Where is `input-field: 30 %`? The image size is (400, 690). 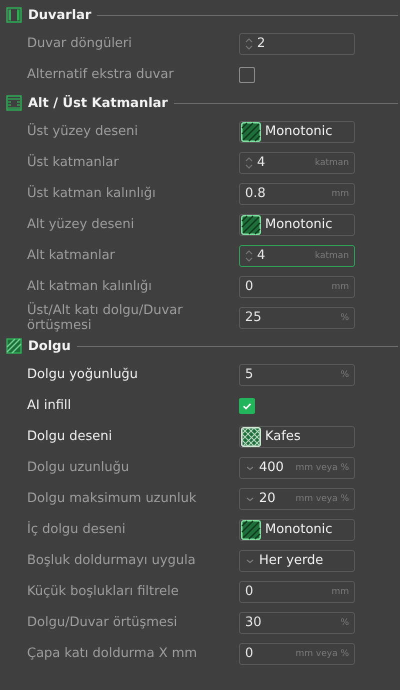
input-field: 30 % is located at coordinates (297, 623).